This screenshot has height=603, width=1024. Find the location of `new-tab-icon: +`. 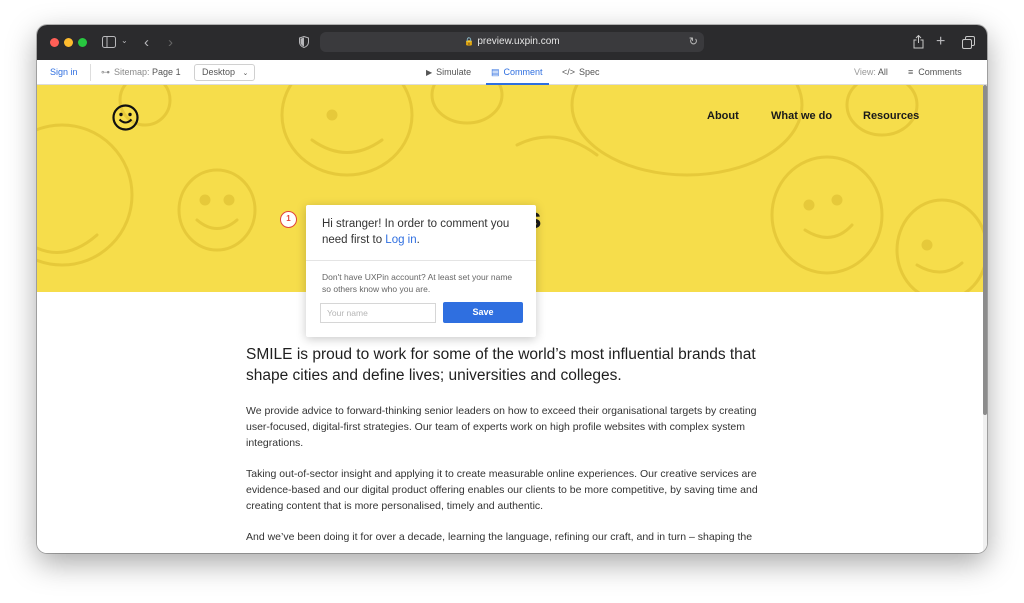

new-tab-icon: + is located at coordinates (940, 42).